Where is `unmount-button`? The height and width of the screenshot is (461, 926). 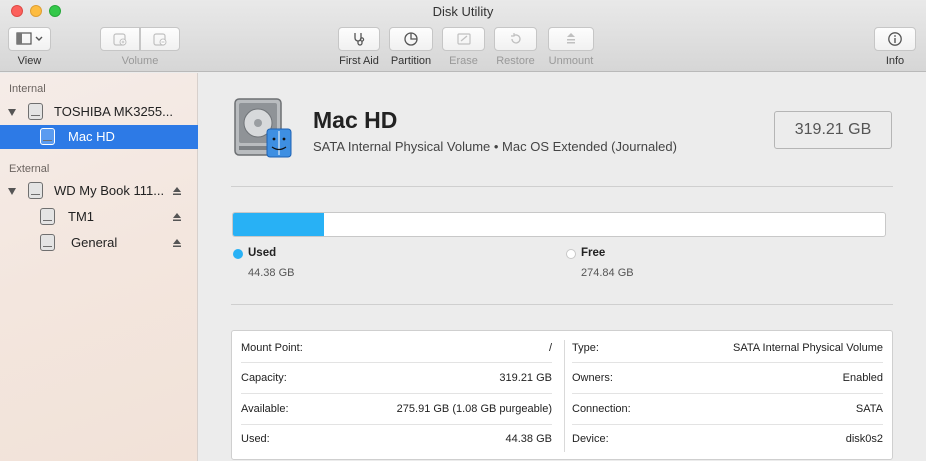 unmount-button is located at coordinates (571, 39).